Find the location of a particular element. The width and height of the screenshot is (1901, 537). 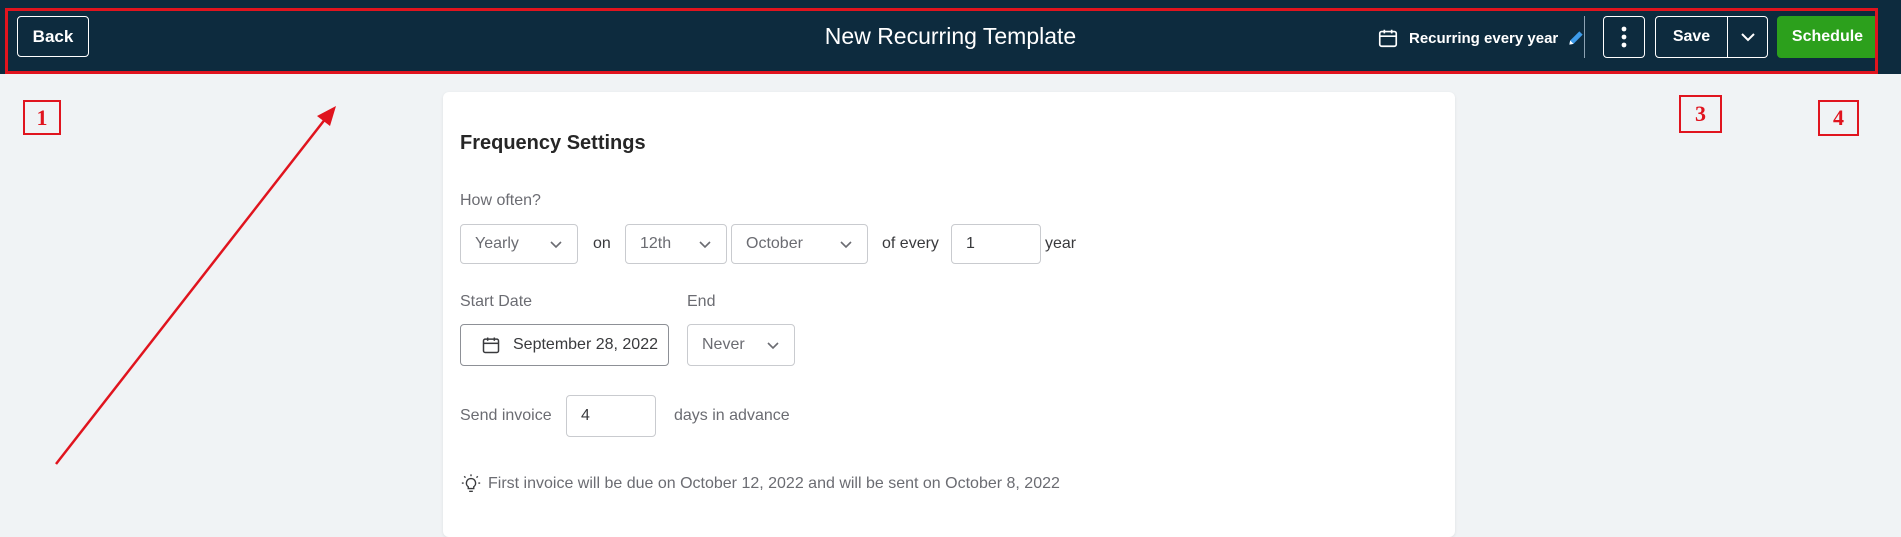

save-options-dropdown is located at coordinates (1747, 37).